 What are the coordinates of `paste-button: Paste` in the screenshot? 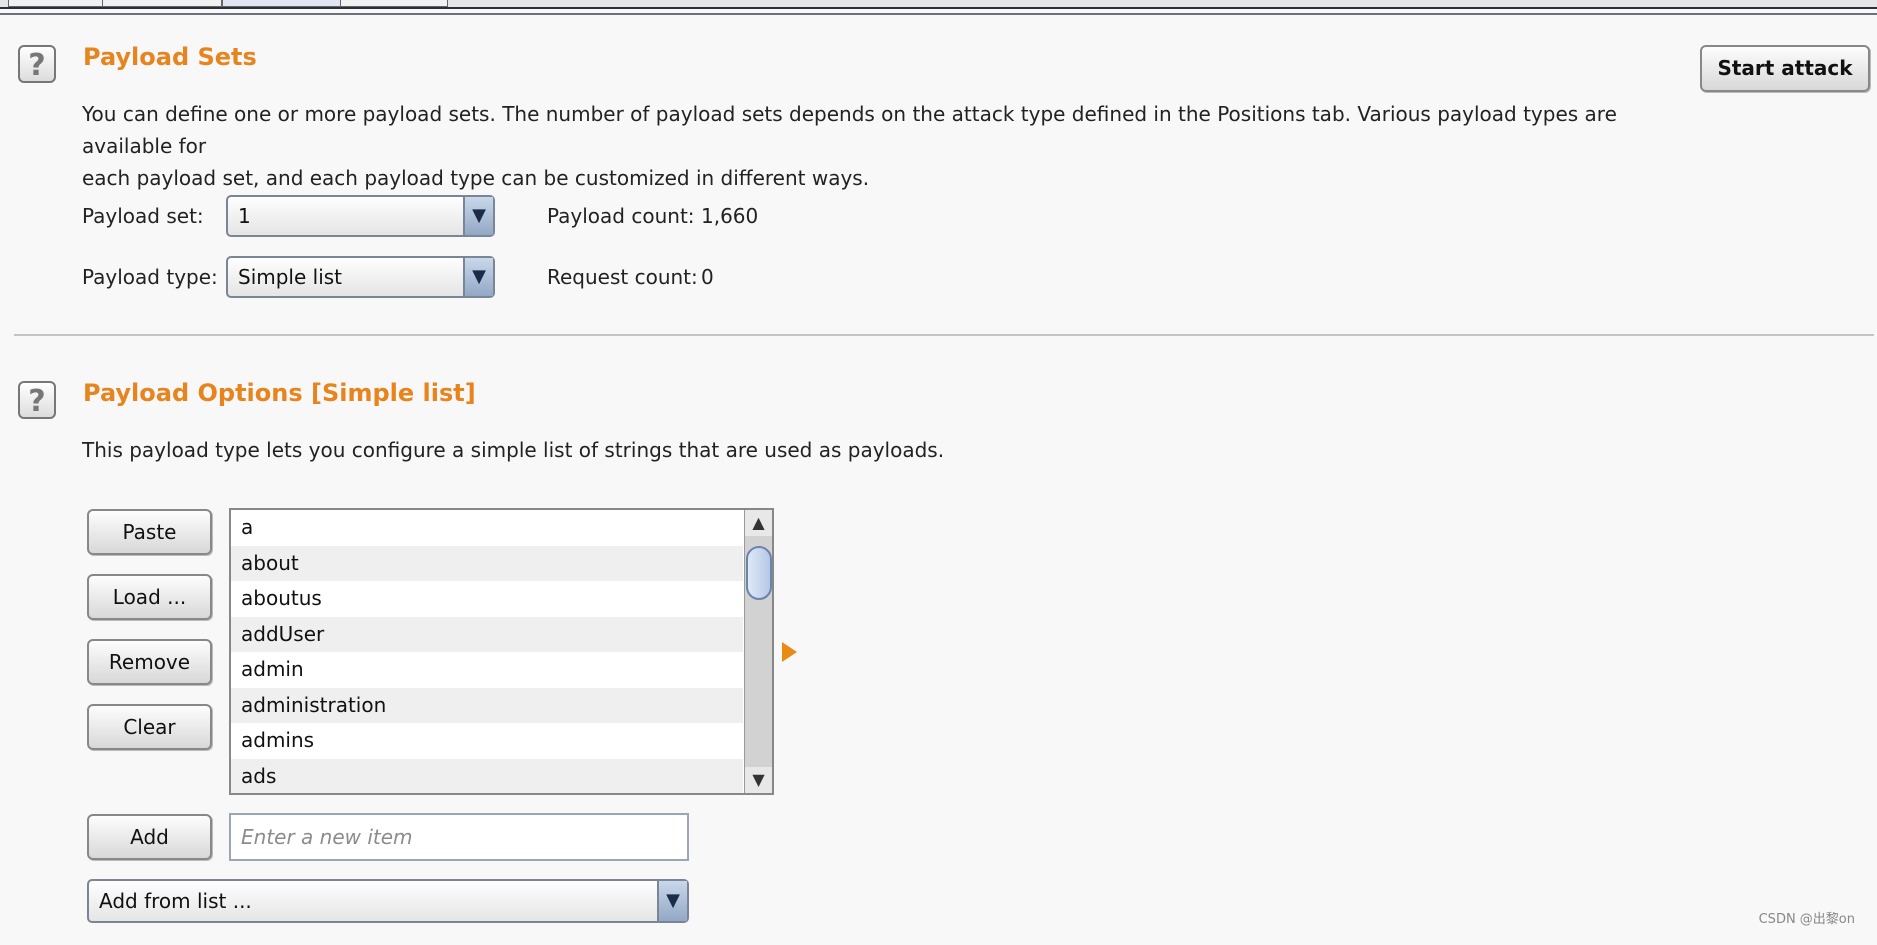 It's located at (149, 532).